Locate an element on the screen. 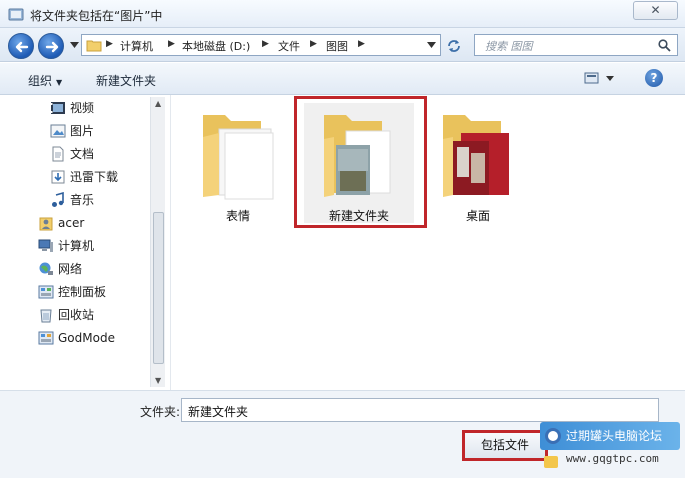 The width and height of the screenshot is (685, 478). forward-button is located at coordinates (51, 46).